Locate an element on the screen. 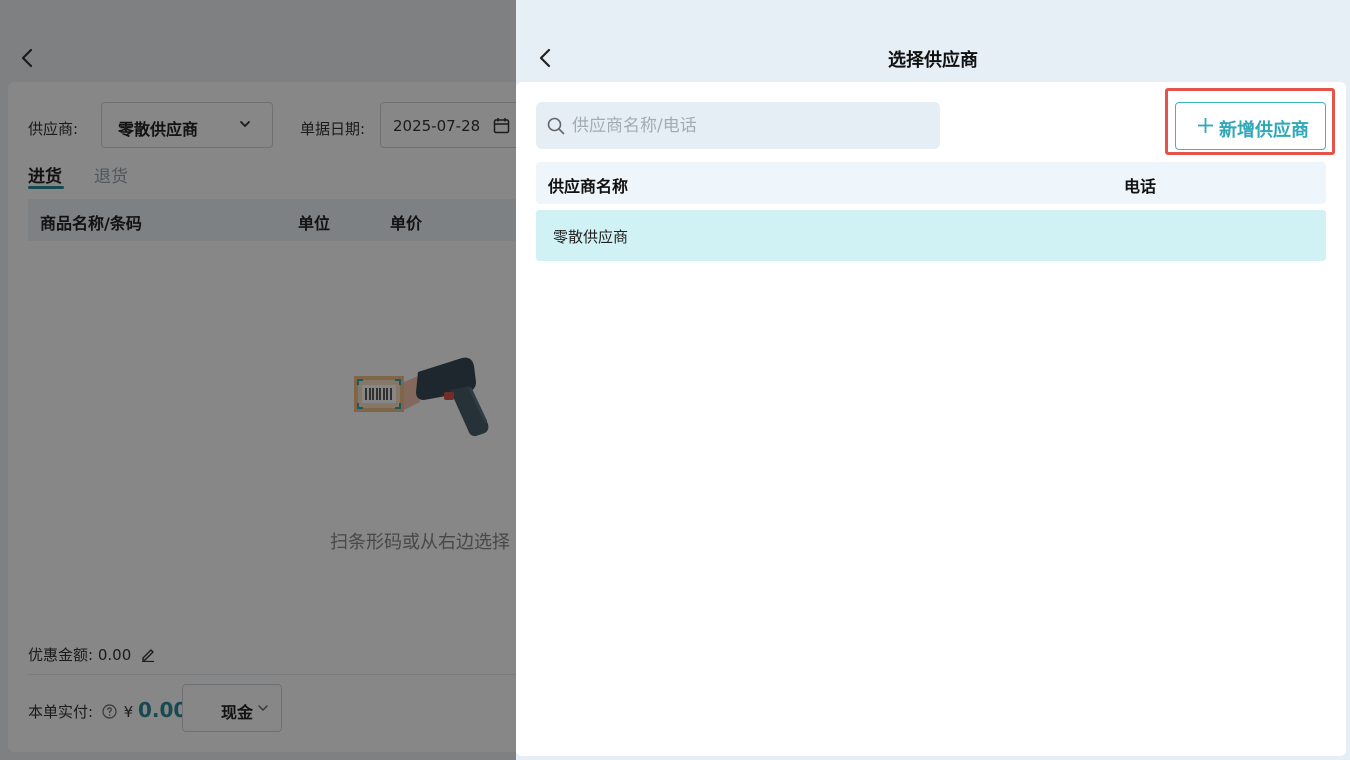  search-icon is located at coordinates (556, 126).